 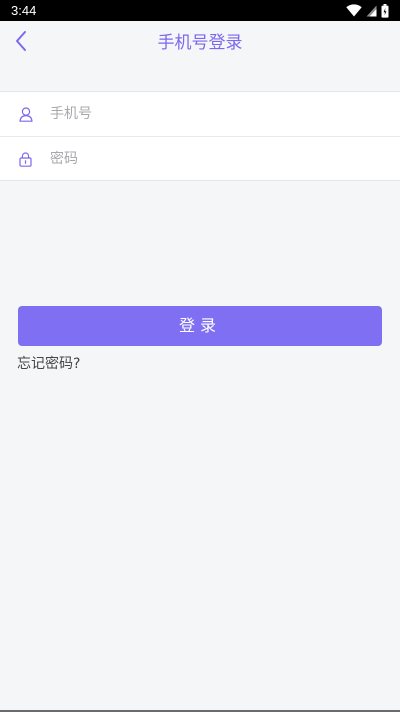 I want to click on phone-row, so click(x=200, y=114).